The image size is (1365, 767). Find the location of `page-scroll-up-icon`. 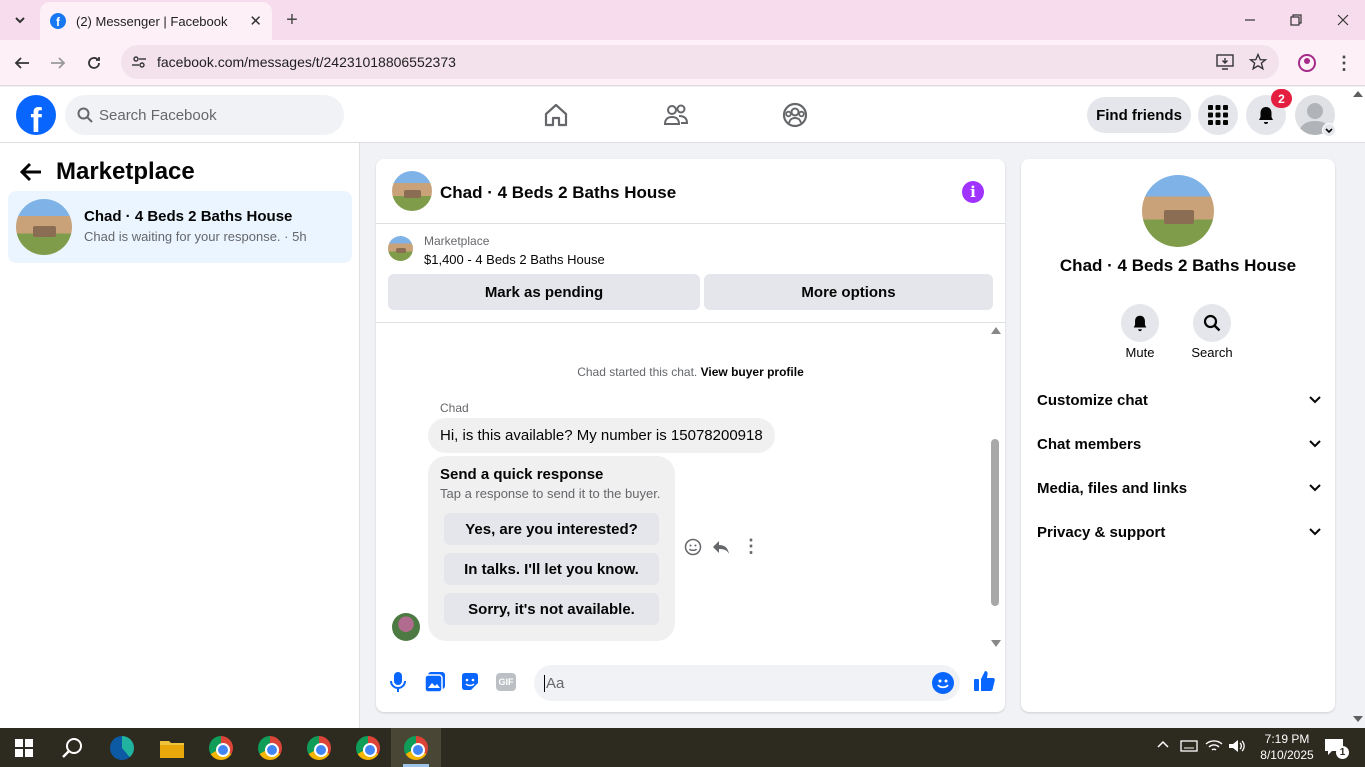

page-scroll-up-icon is located at coordinates (1358, 94).